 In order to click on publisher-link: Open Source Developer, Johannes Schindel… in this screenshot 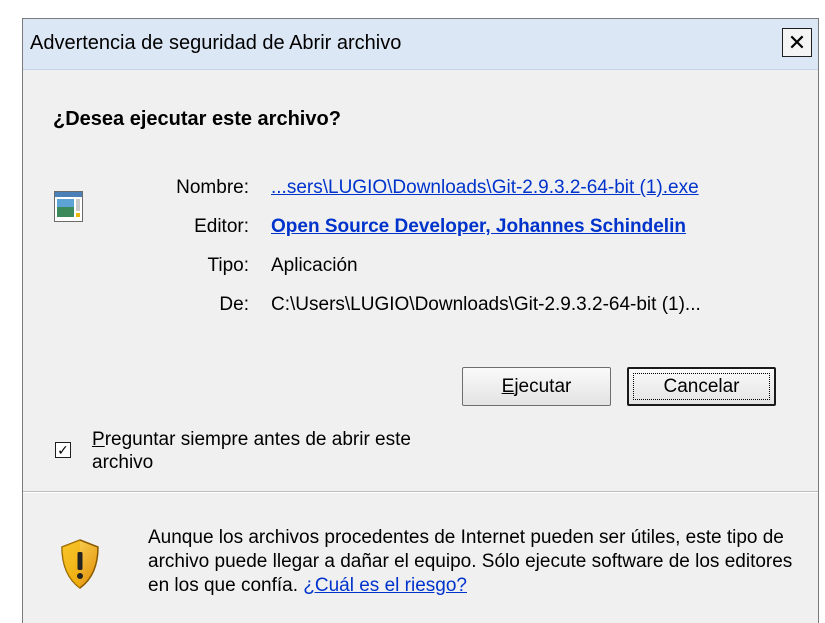, I will do `click(478, 227)`.